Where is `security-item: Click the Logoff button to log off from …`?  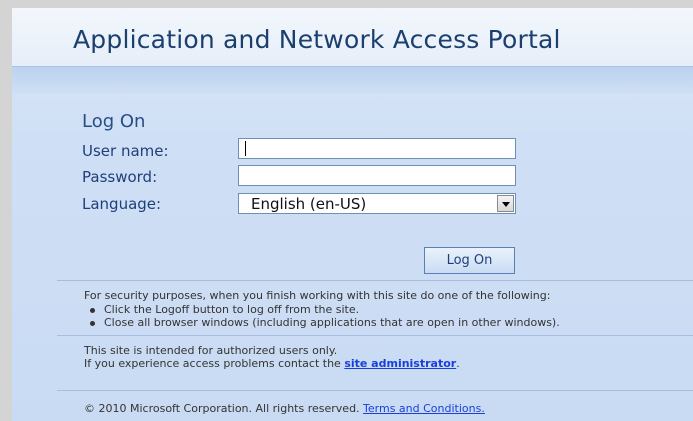 security-item: Click the Logoff button to log off from … is located at coordinates (232, 309).